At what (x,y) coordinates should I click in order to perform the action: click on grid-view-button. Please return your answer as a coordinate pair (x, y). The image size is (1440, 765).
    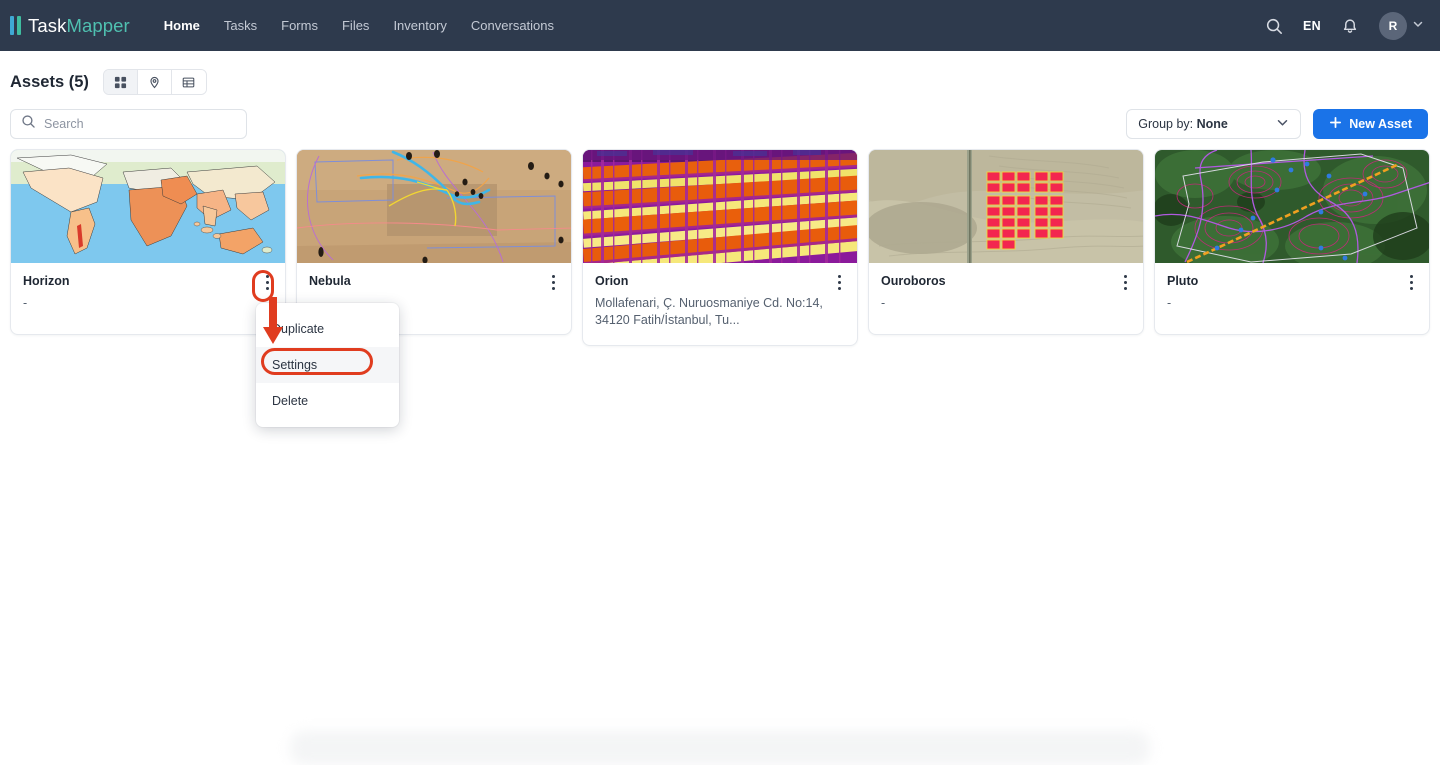
    Looking at the image, I should click on (121, 82).